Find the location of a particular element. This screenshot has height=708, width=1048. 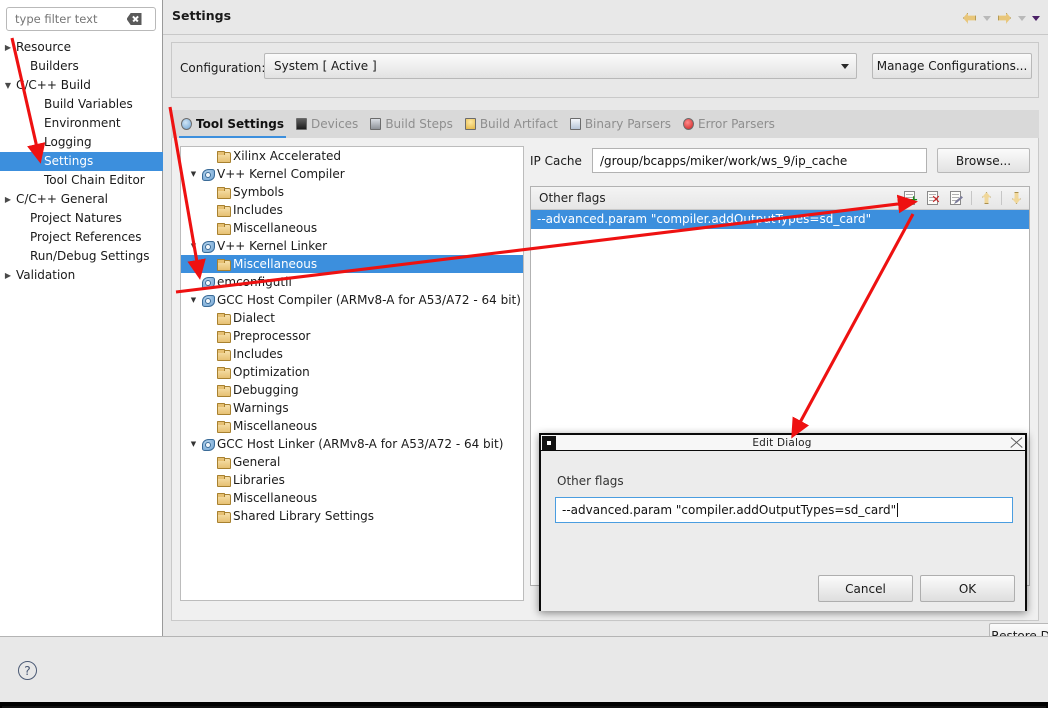

sidebar-item-environment: Environment is located at coordinates (81, 123).